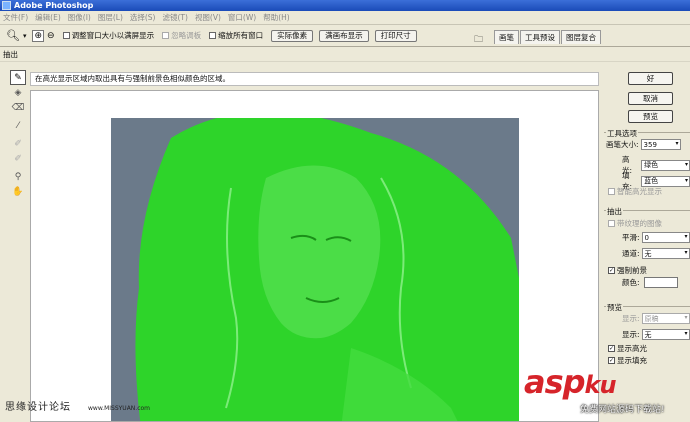 The width and height of the screenshot is (690, 422). Describe the element at coordinates (48, 17) in the screenshot. I see `menu-edit: 编辑(E)` at that location.